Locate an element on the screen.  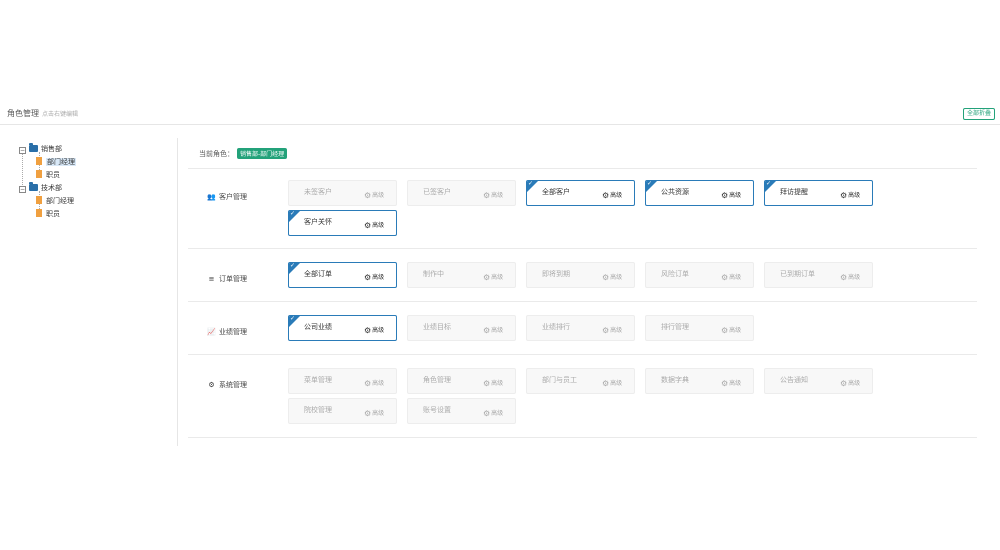
permission-card: 排行管理 ⚙高级 is located at coordinates (699, 328).